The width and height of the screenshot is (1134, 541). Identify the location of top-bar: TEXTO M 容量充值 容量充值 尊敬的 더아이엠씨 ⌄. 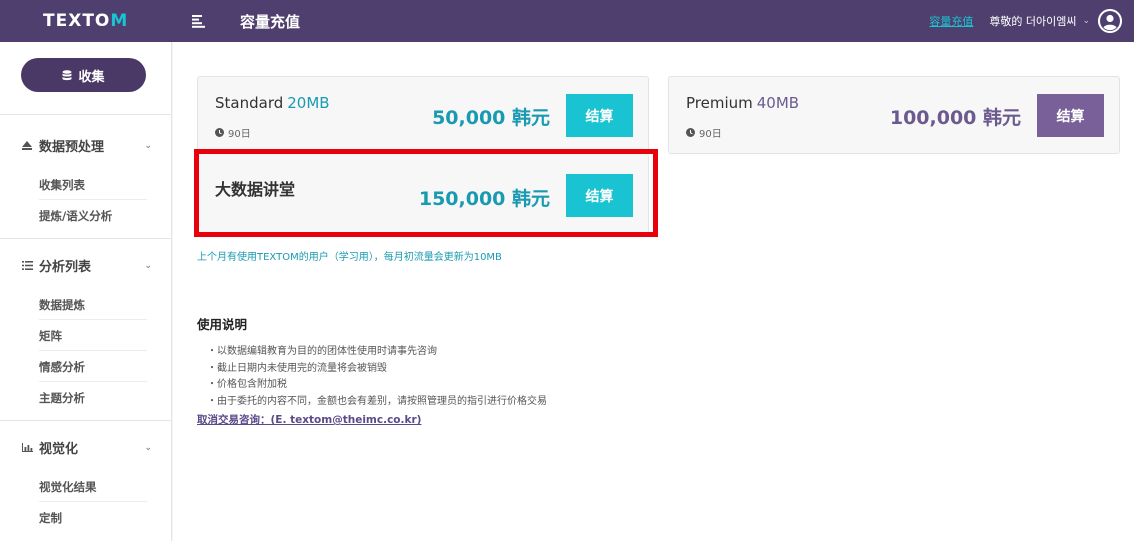
(567, 21).